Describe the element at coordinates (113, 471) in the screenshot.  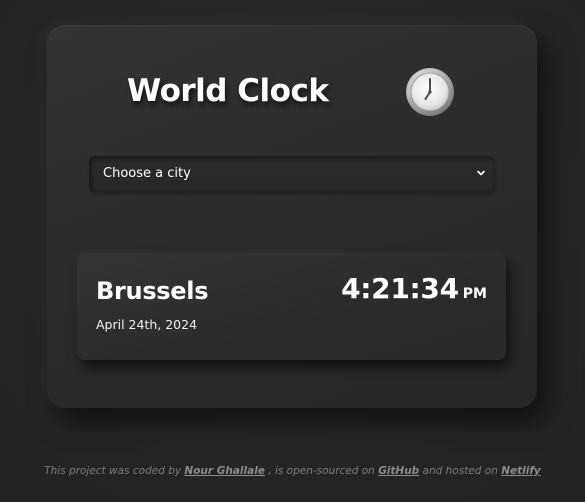
I see `footer-text-coded-by: This project was coded by` at that location.